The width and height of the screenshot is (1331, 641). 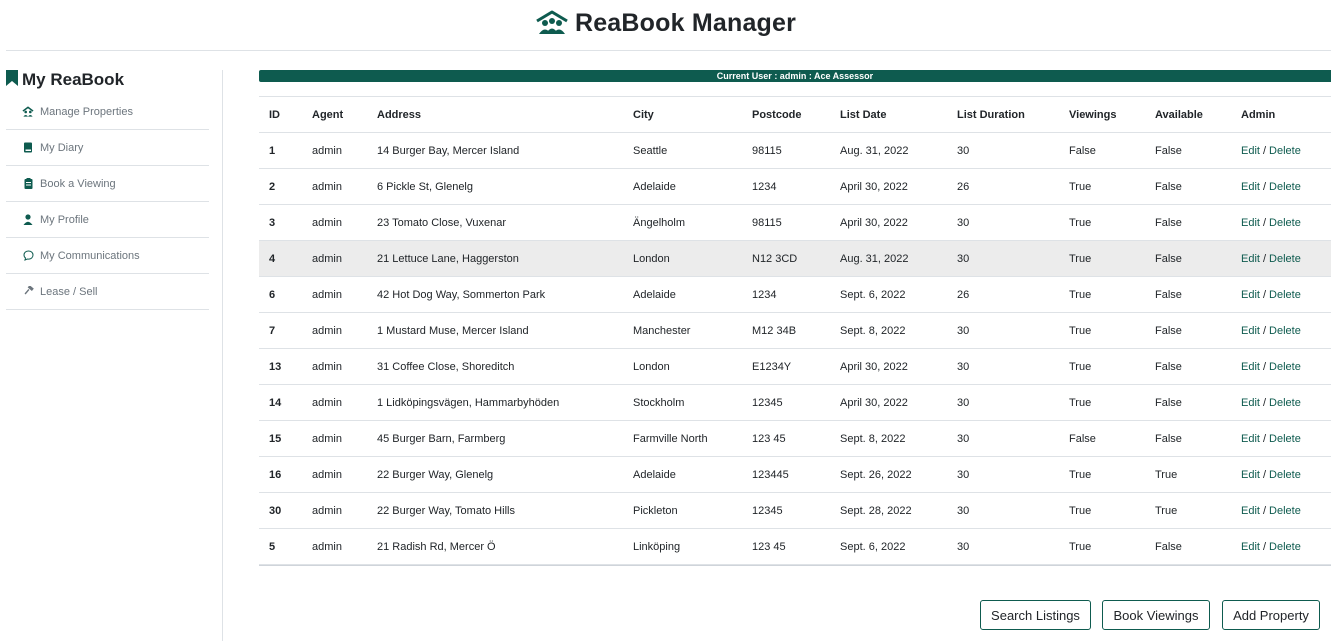 What do you see at coordinates (107, 292) in the screenshot?
I see `sidebar-item-lease-sell: Lease / Sell` at bounding box center [107, 292].